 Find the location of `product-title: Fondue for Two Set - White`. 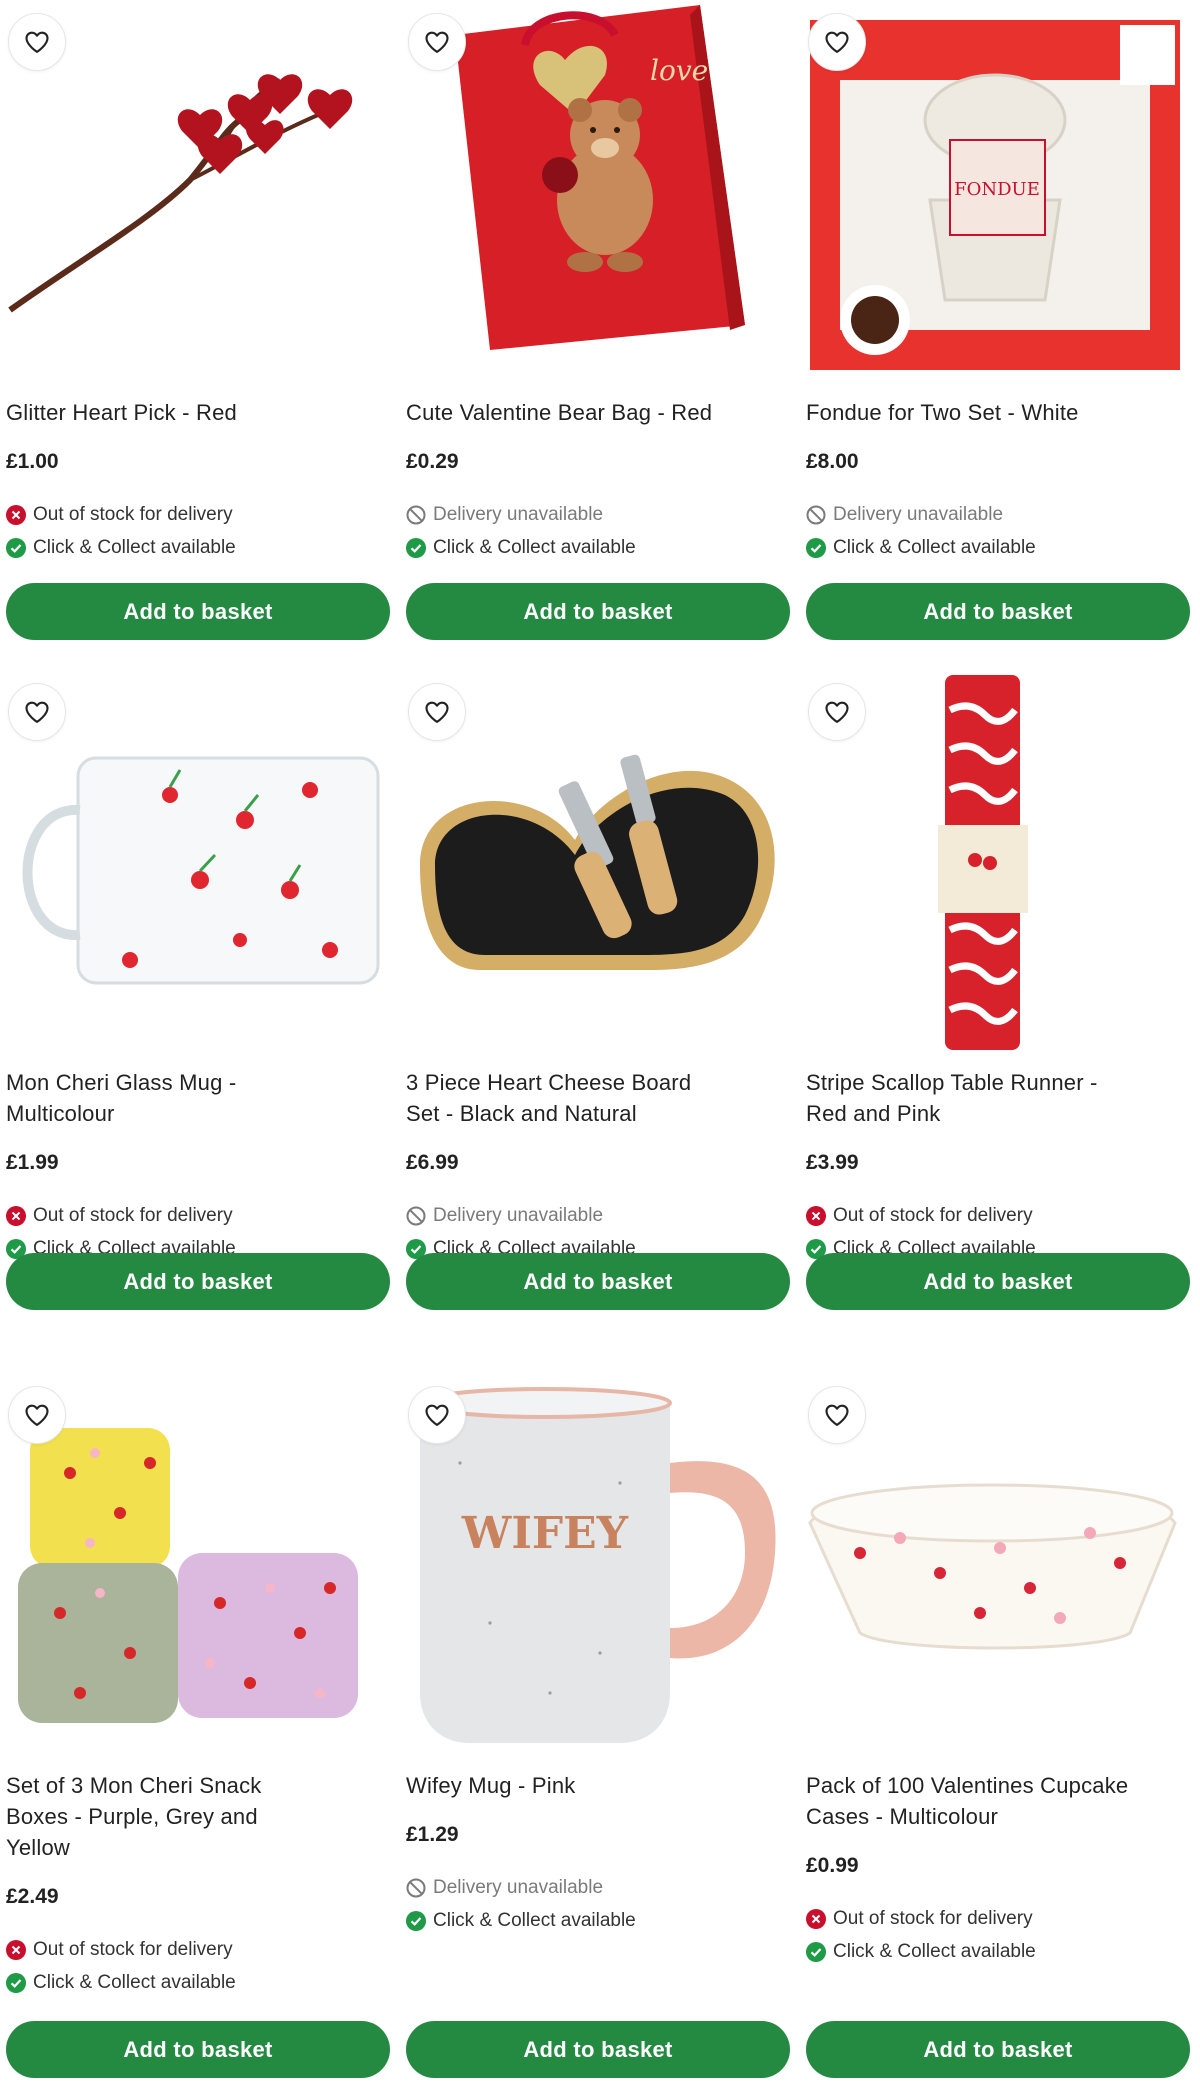

product-title: Fondue for Two Set - White is located at coordinates (986, 412).